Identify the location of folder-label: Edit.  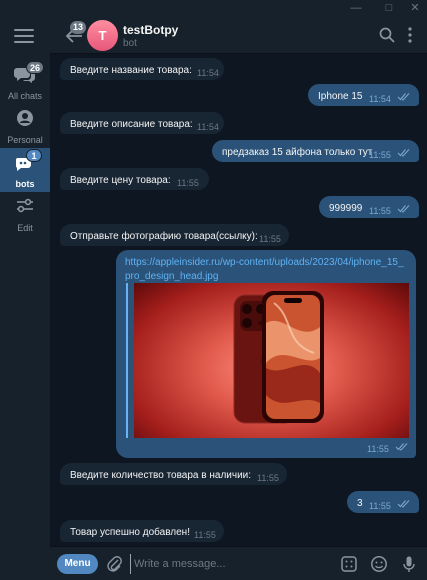
(25, 228).